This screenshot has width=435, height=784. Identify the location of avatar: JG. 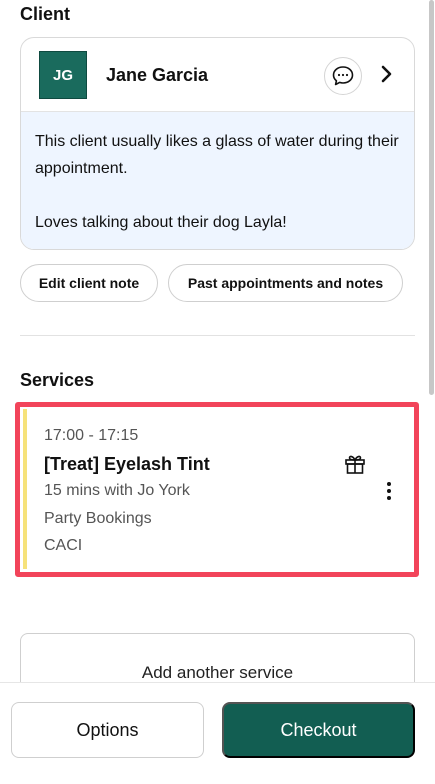
(63, 75).